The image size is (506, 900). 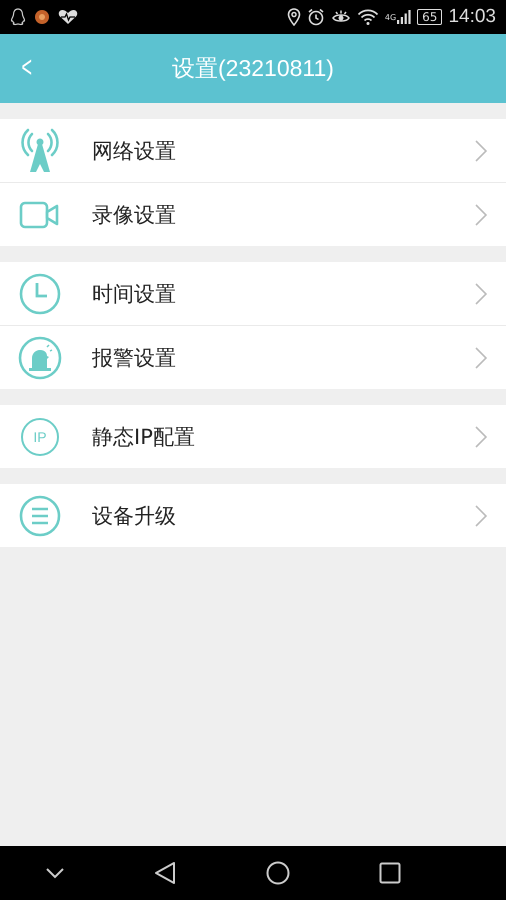 I want to click on signal-icon, so click(x=404, y=17).